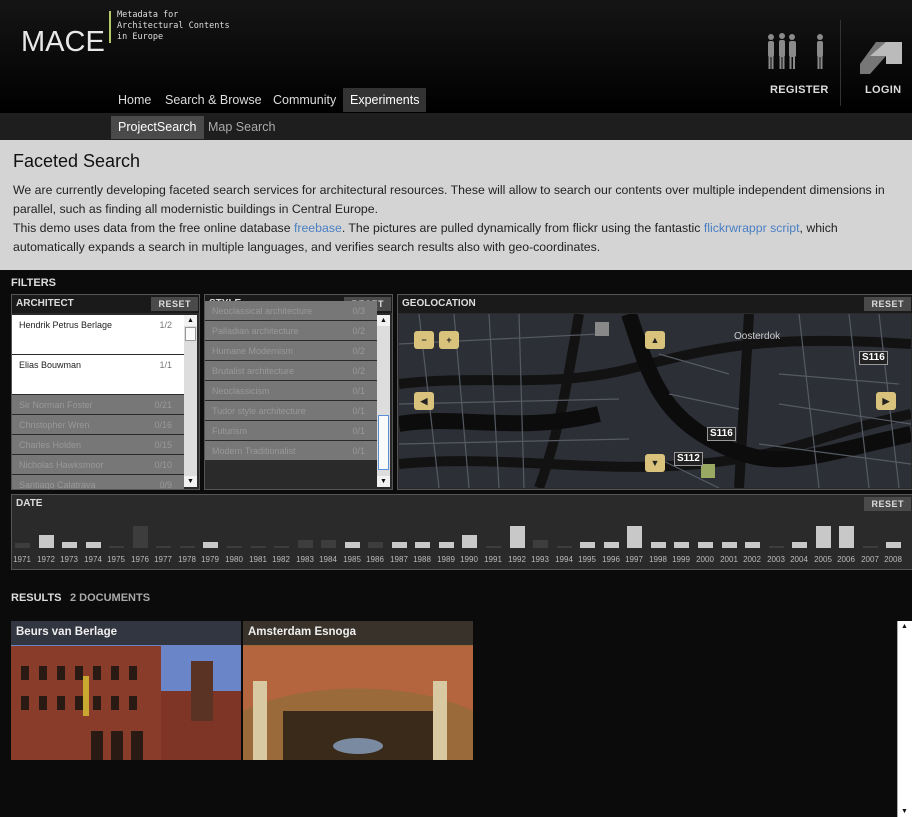 The width and height of the screenshot is (912, 817). What do you see at coordinates (540, 559) in the screenshot?
I see `date-year-label: 1993` at bounding box center [540, 559].